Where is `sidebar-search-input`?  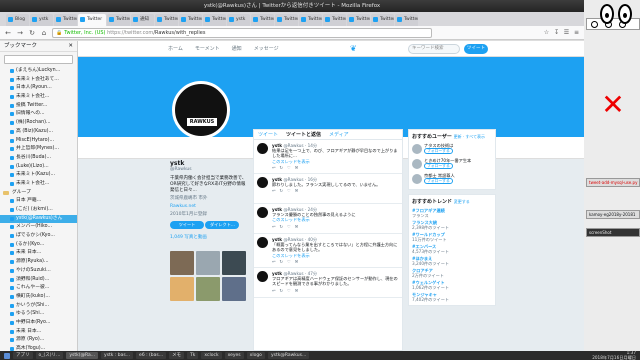
sidebar-search-input is located at coordinates (38, 59).